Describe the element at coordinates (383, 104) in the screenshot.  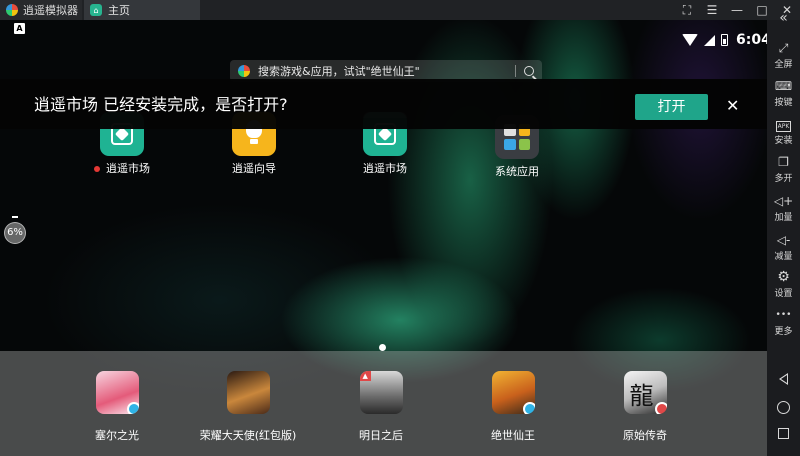
I see `install-notification-banner: 逍遥市场 已经安装完成，是否打开? 打开 ✕` at that location.